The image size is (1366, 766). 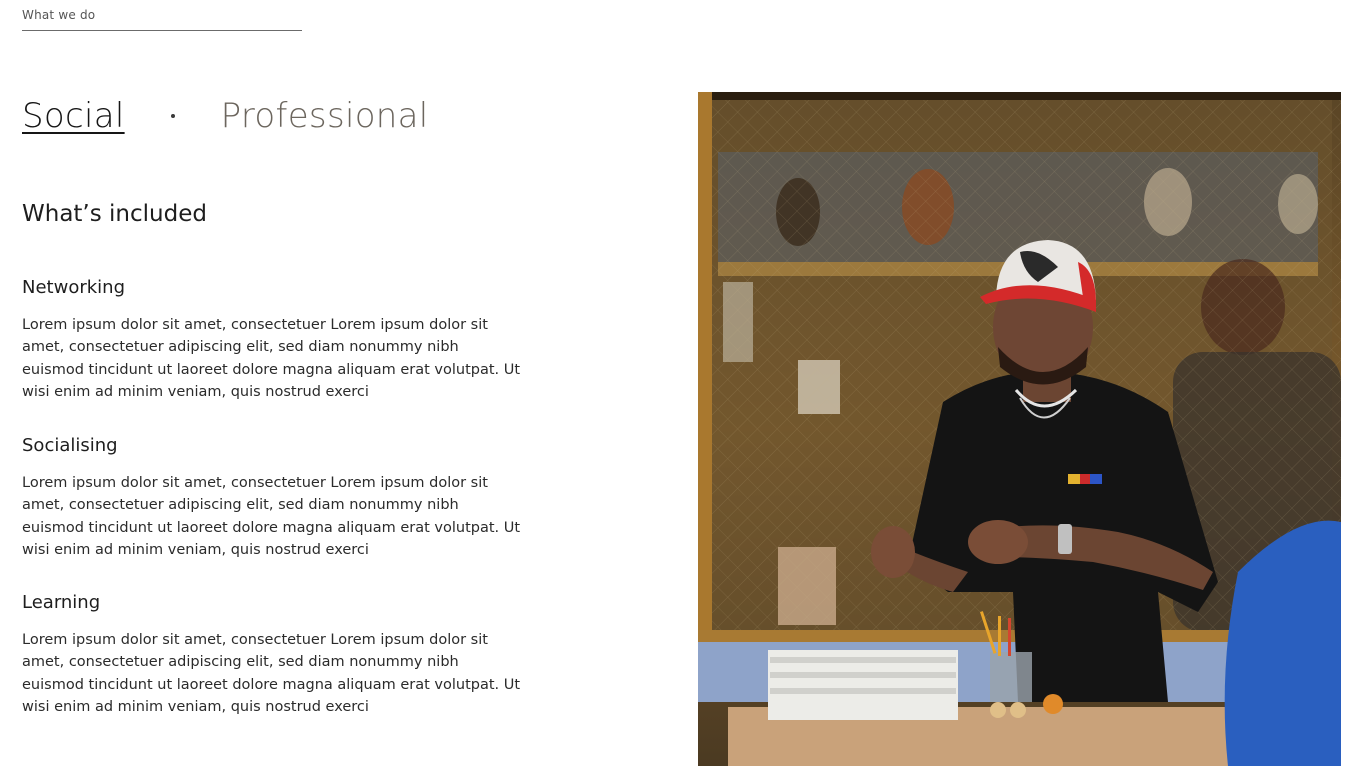 What do you see at coordinates (114, 214) in the screenshot?
I see `whats-included-heading: What’s included` at bounding box center [114, 214].